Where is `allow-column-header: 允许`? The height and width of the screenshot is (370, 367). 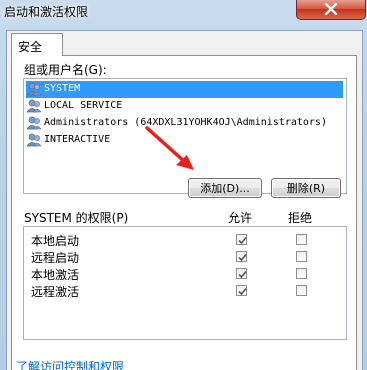
allow-column-header: 允许 is located at coordinates (240, 218).